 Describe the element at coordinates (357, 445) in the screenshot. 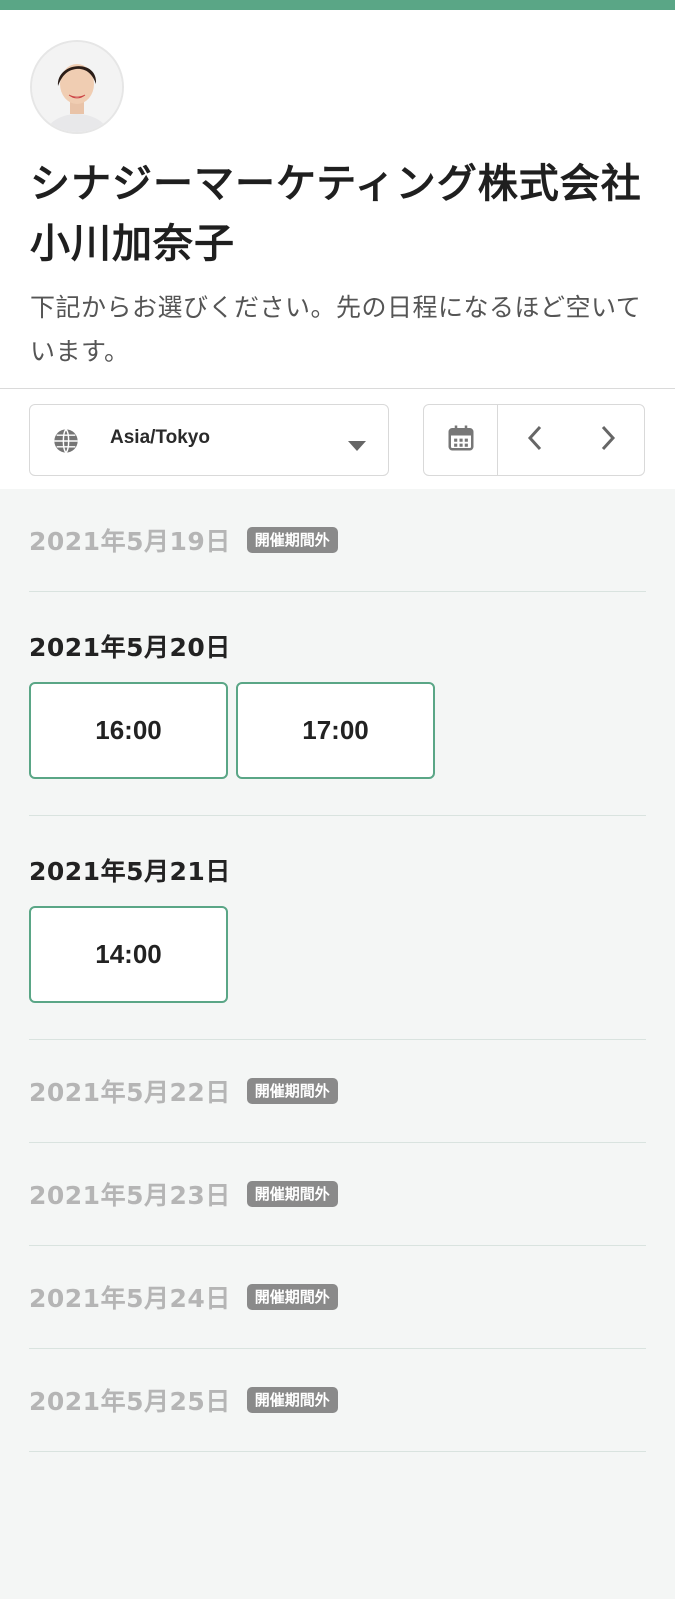

I see `caret-down-icon` at that location.